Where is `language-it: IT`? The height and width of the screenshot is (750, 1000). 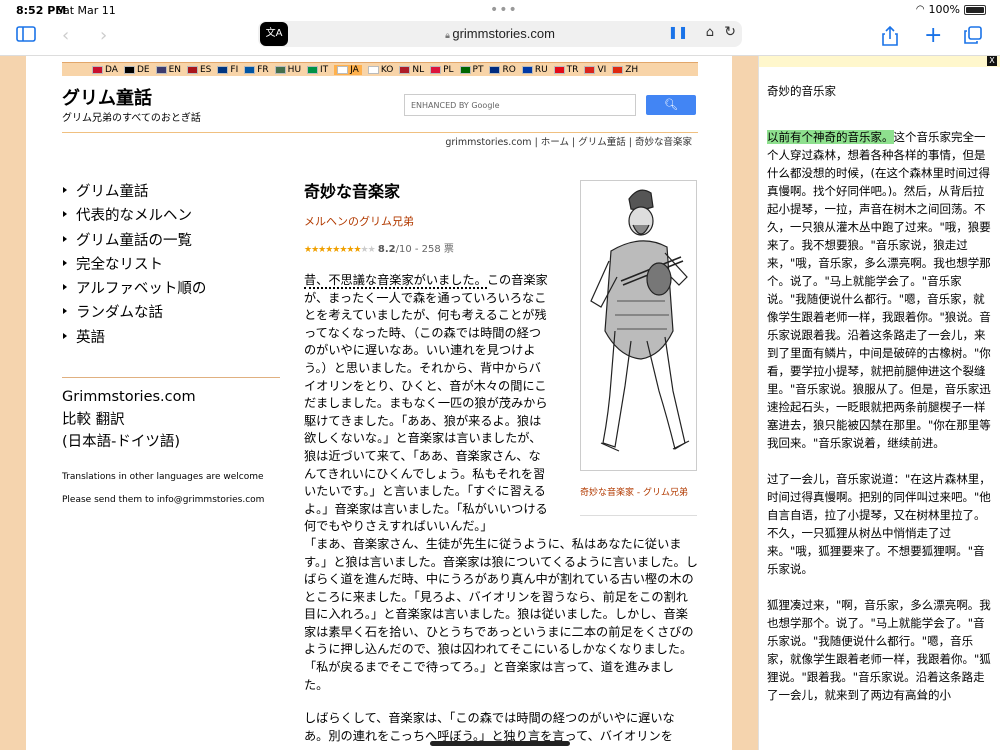 language-it: IT is located at coordinates (317, 70).